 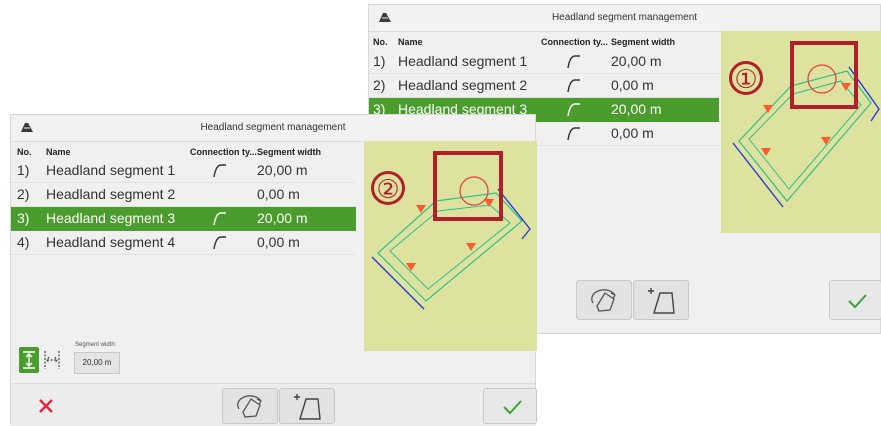 I want to click on front-dialog-titlebar: Headland segment management, so click(x=273, y=128).